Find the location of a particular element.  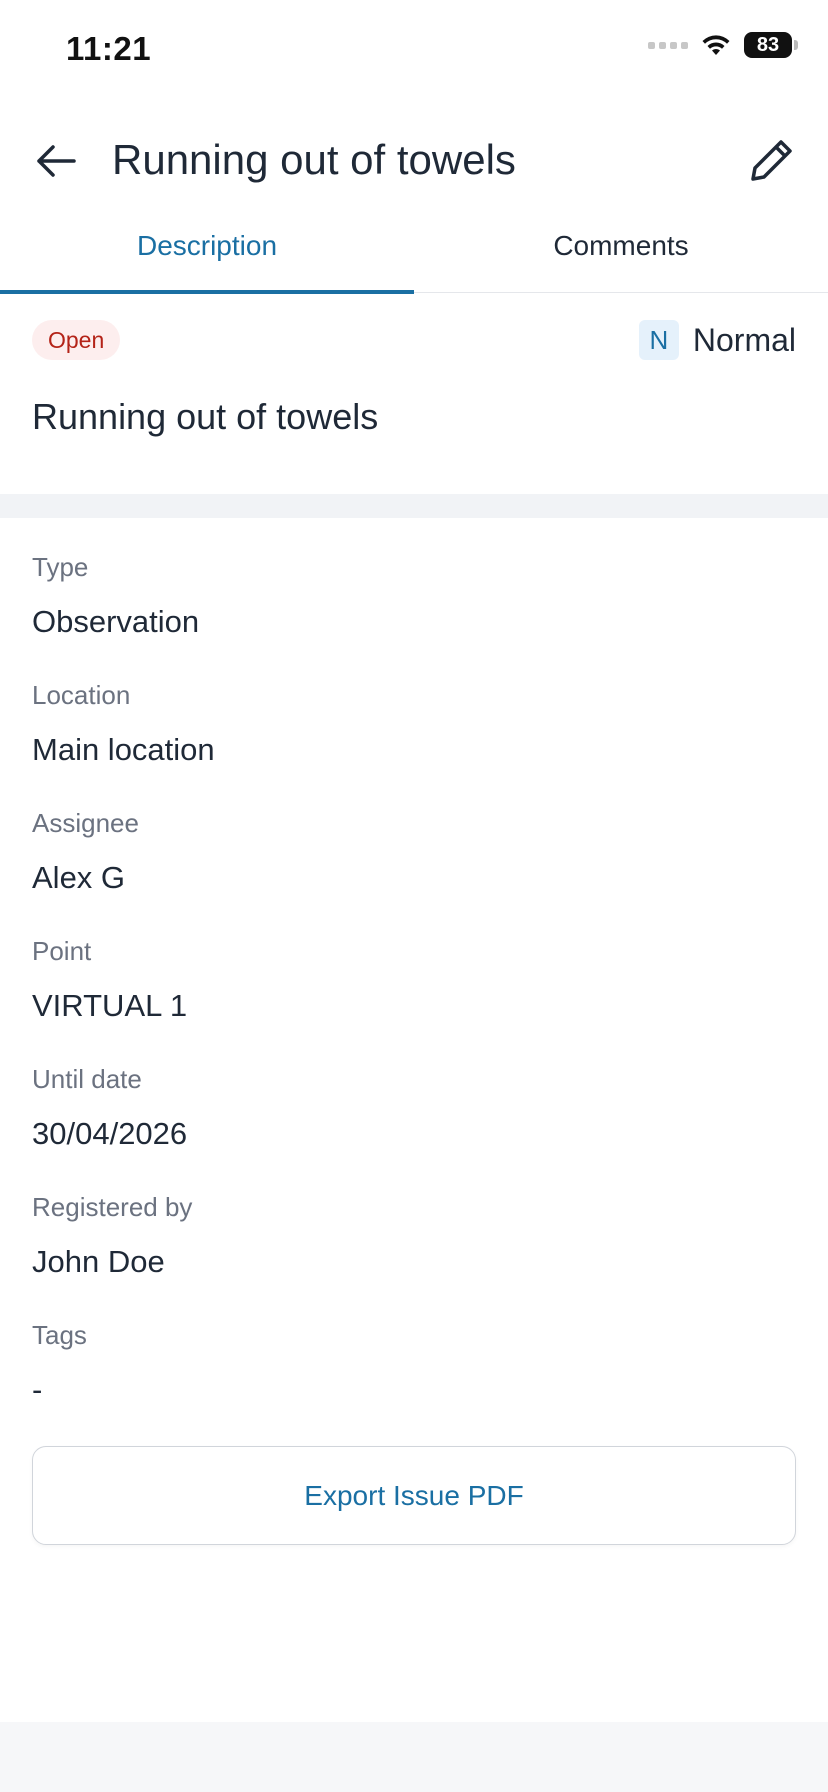

field-value: Observation is located at coordinates (116, 621).